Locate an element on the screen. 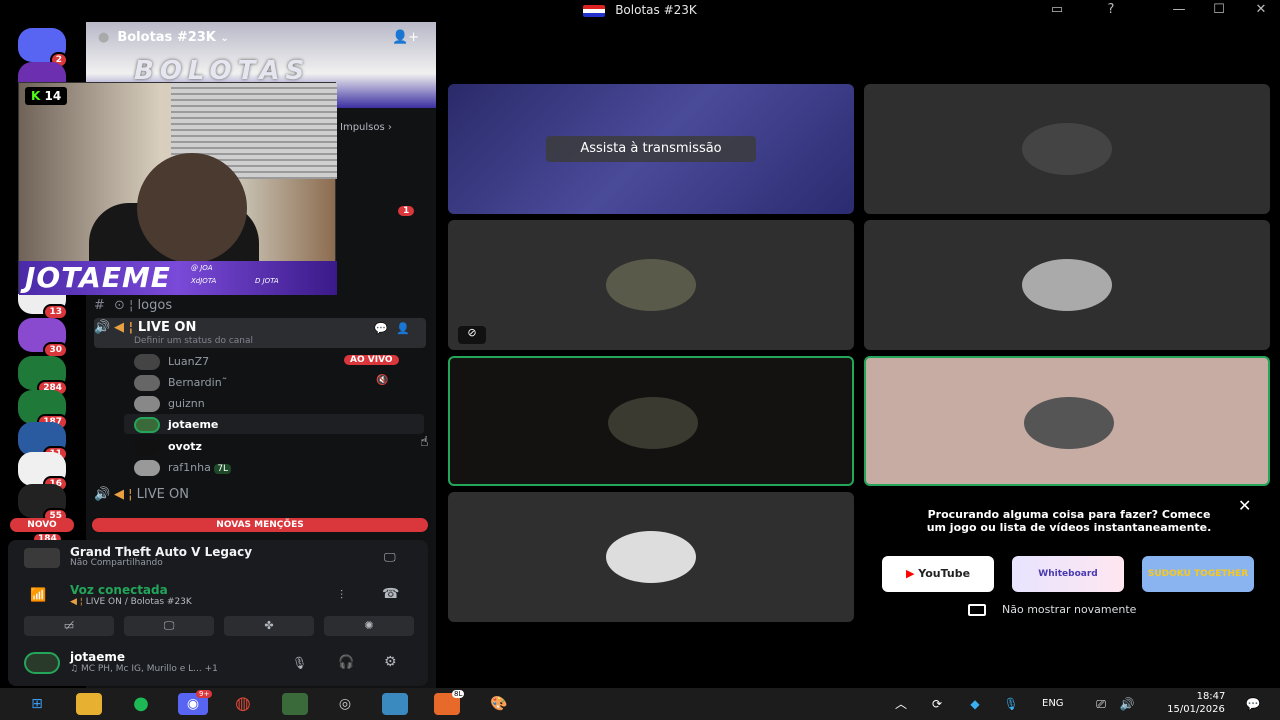  spotify-icon: ● is located at coordinates (141, 704).